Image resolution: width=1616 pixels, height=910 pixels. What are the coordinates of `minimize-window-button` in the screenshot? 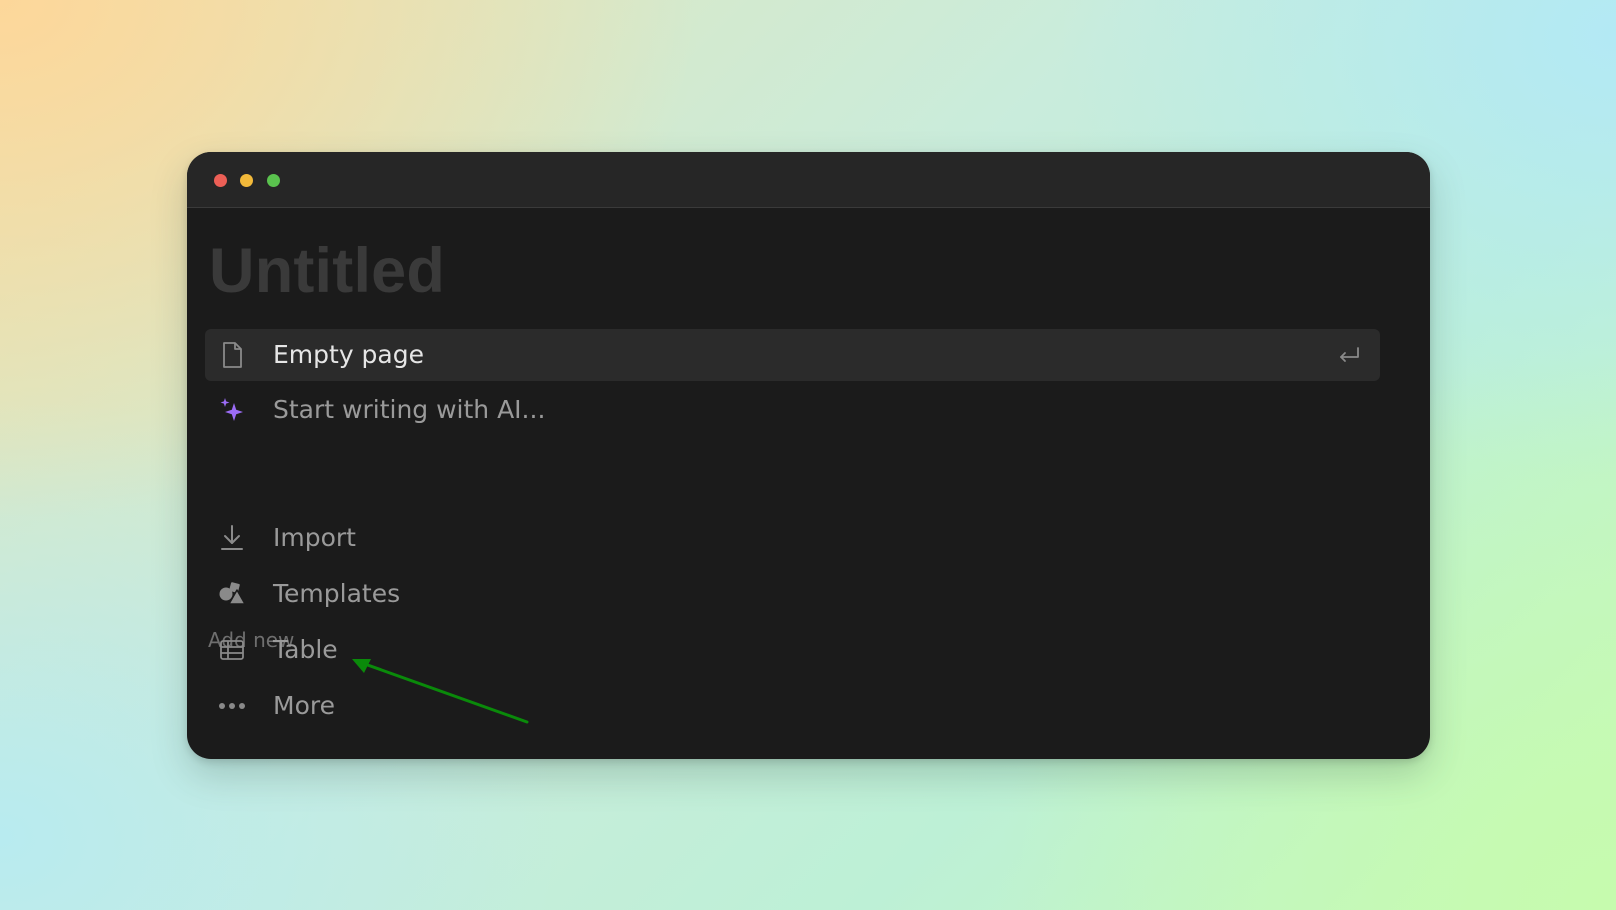 It's located at (246, 180).